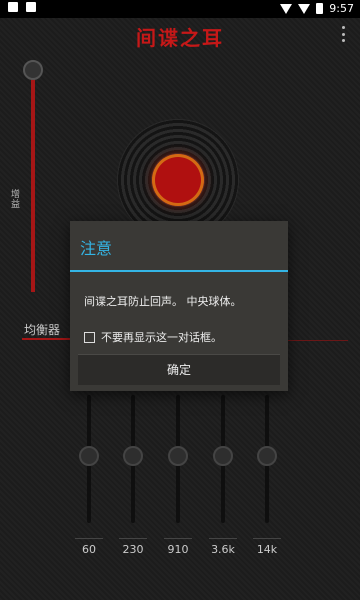 The height and width of the screenshot is (600, 360). What do you see at coordinates (89, 337) in the screenshot?
I see `dont-show-again-checkbox` at bounding box center [89, 337].